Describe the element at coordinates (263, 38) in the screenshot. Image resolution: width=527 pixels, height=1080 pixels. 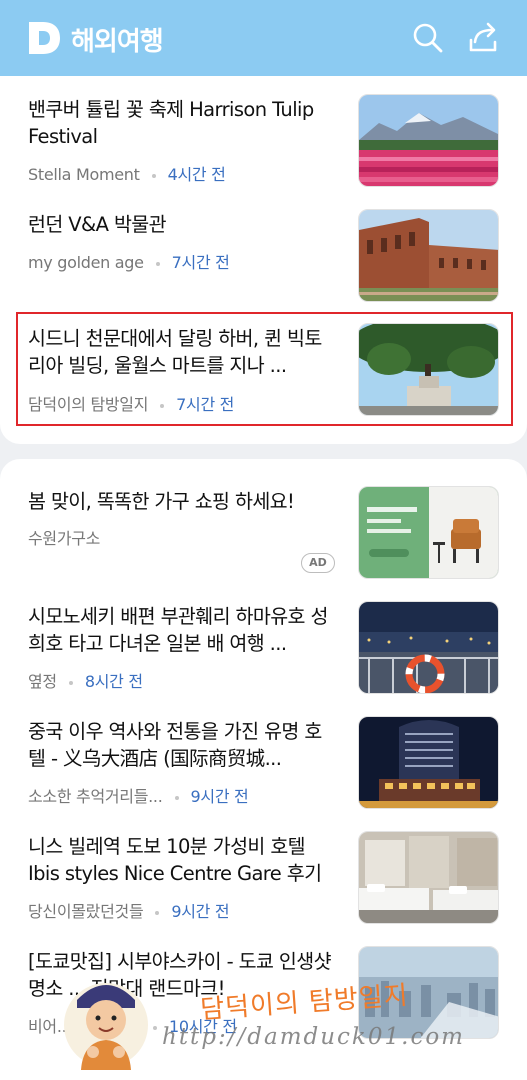
I see `app-bar: 해외여행` at that location.